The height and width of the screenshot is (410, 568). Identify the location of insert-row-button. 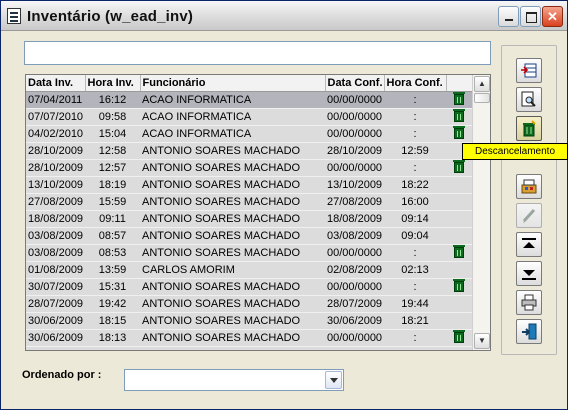
(529, 70).